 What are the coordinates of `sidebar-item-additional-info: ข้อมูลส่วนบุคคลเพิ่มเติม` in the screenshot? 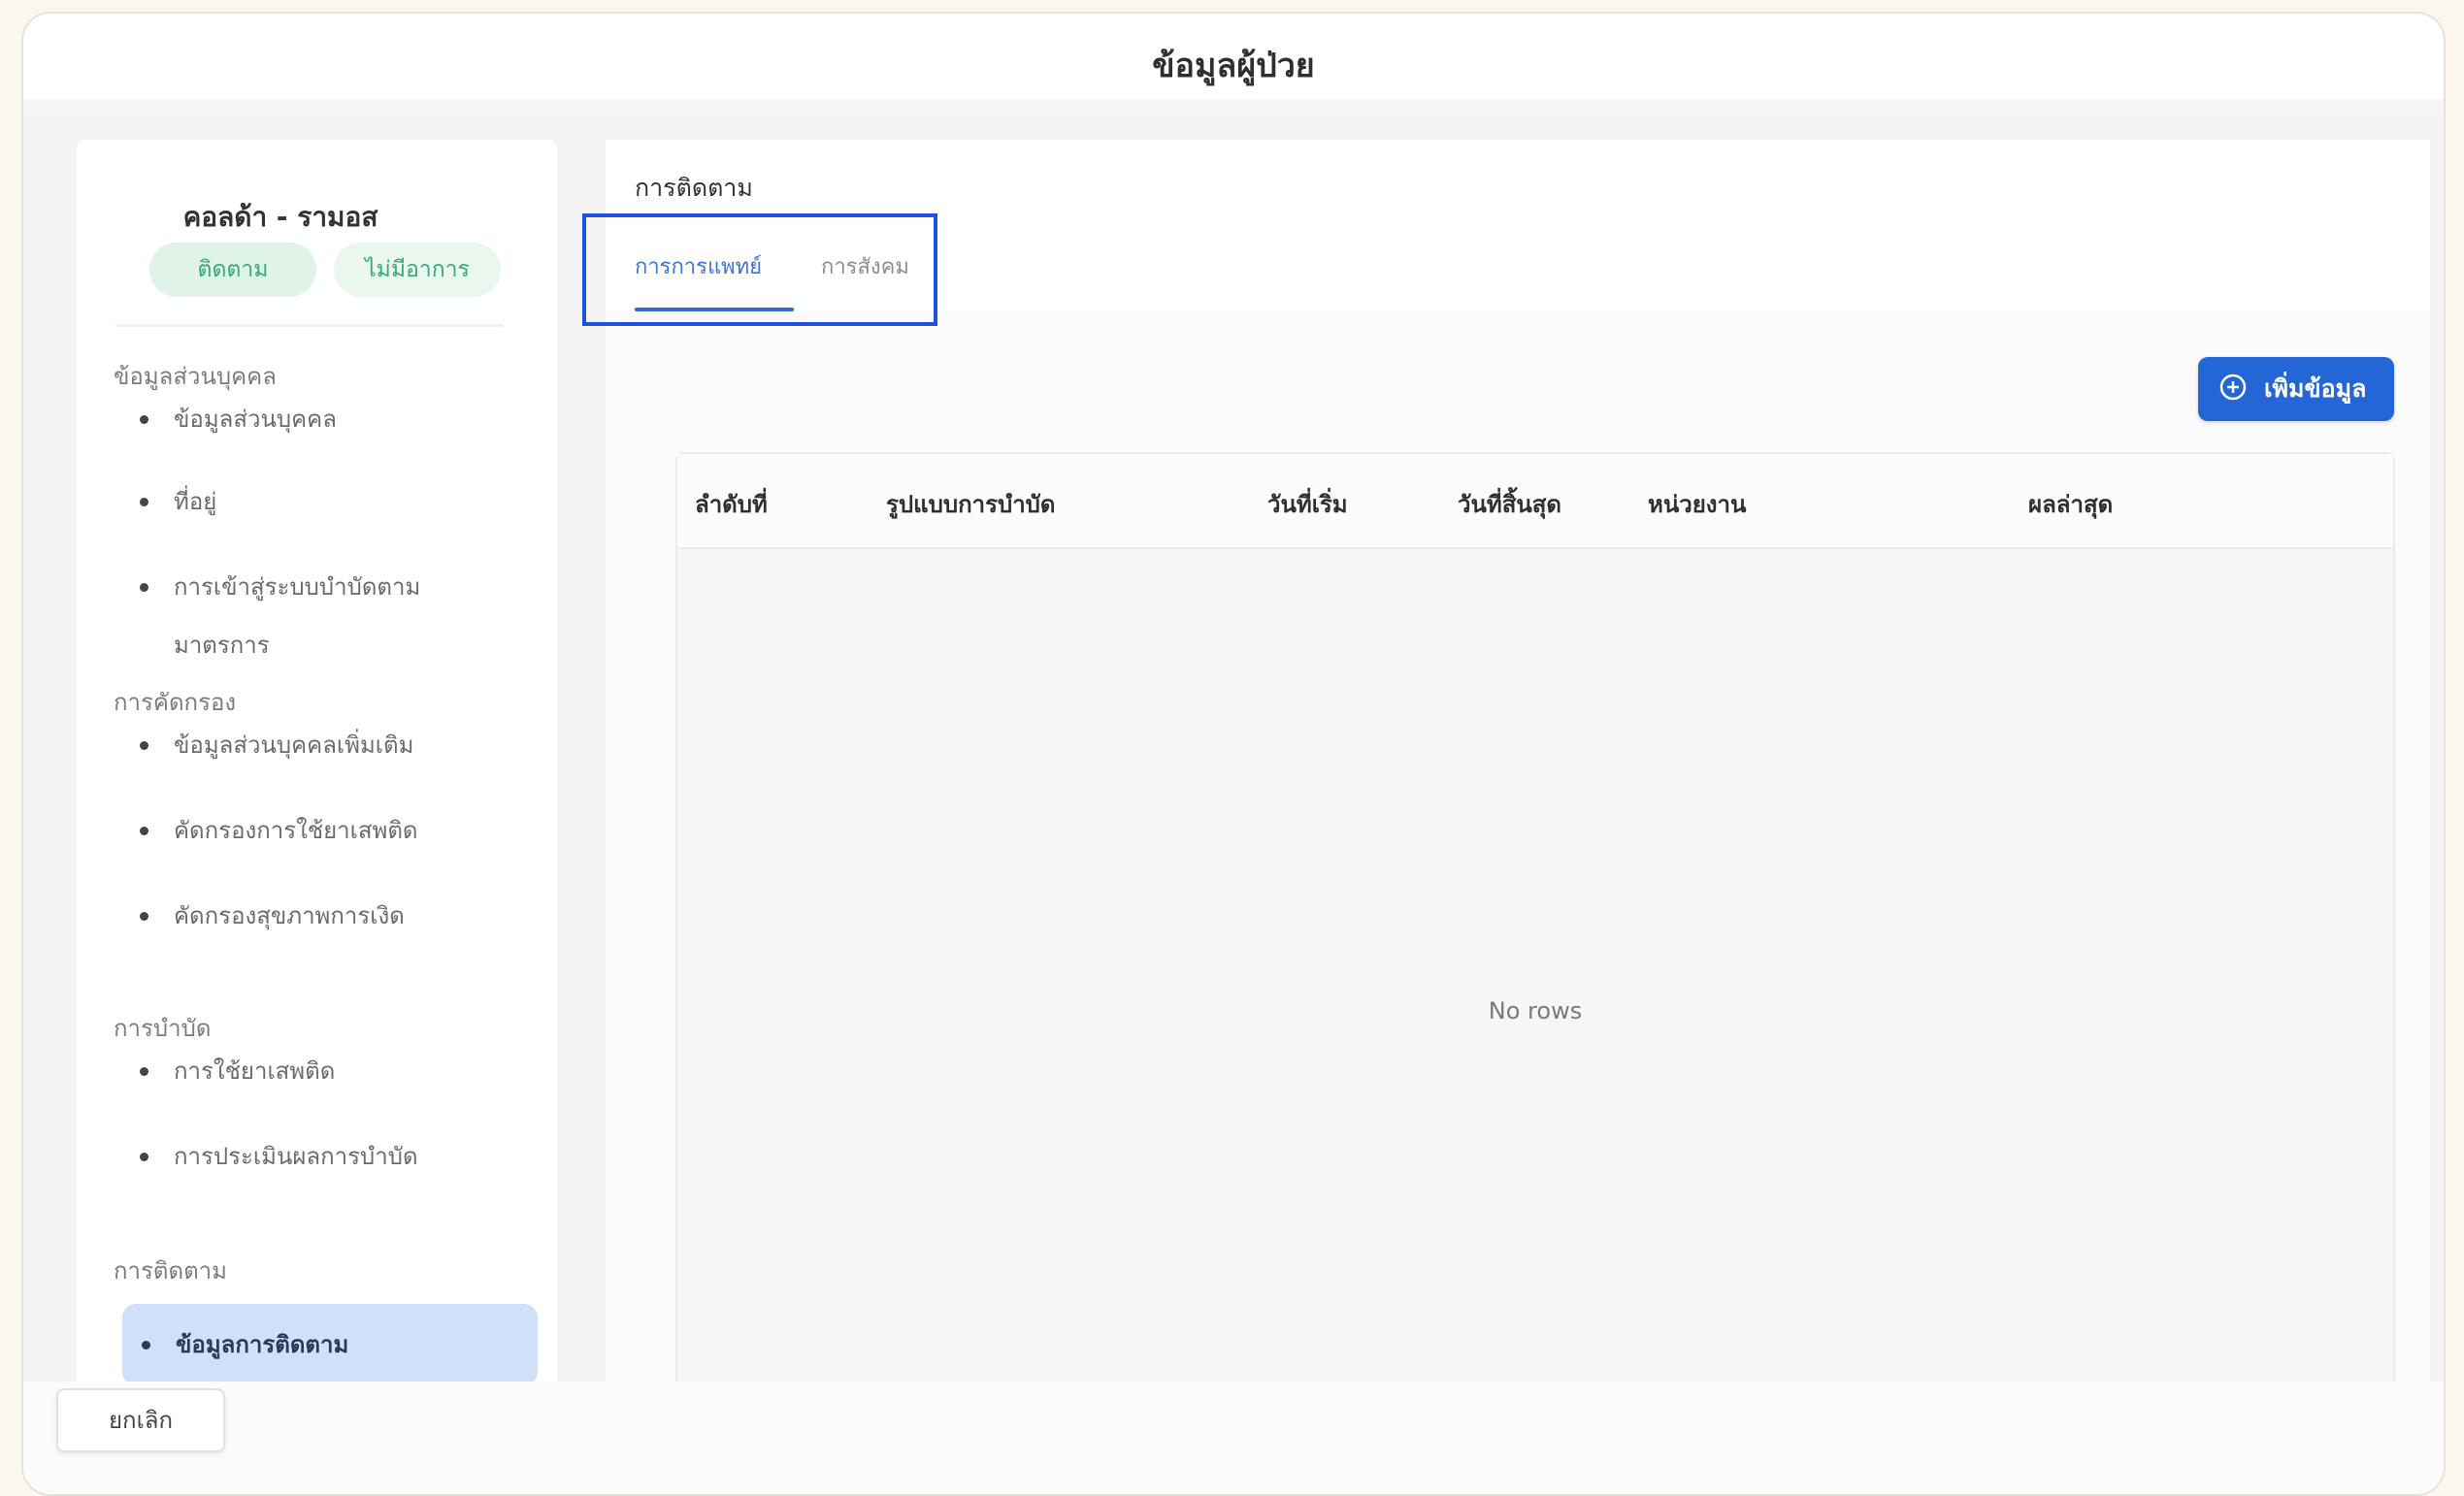 It's located at (307, 745).